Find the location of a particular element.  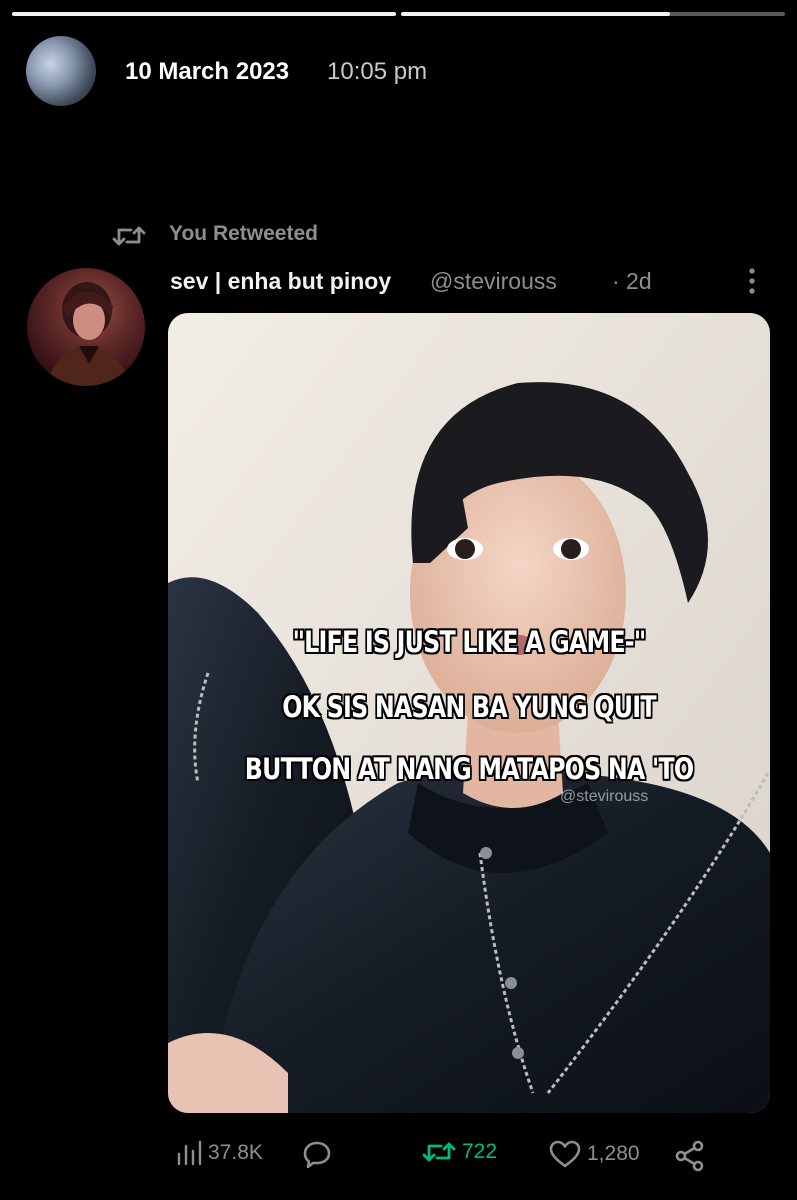

author-name: sev | enha but pinoy is located at coordinates (280, 281).